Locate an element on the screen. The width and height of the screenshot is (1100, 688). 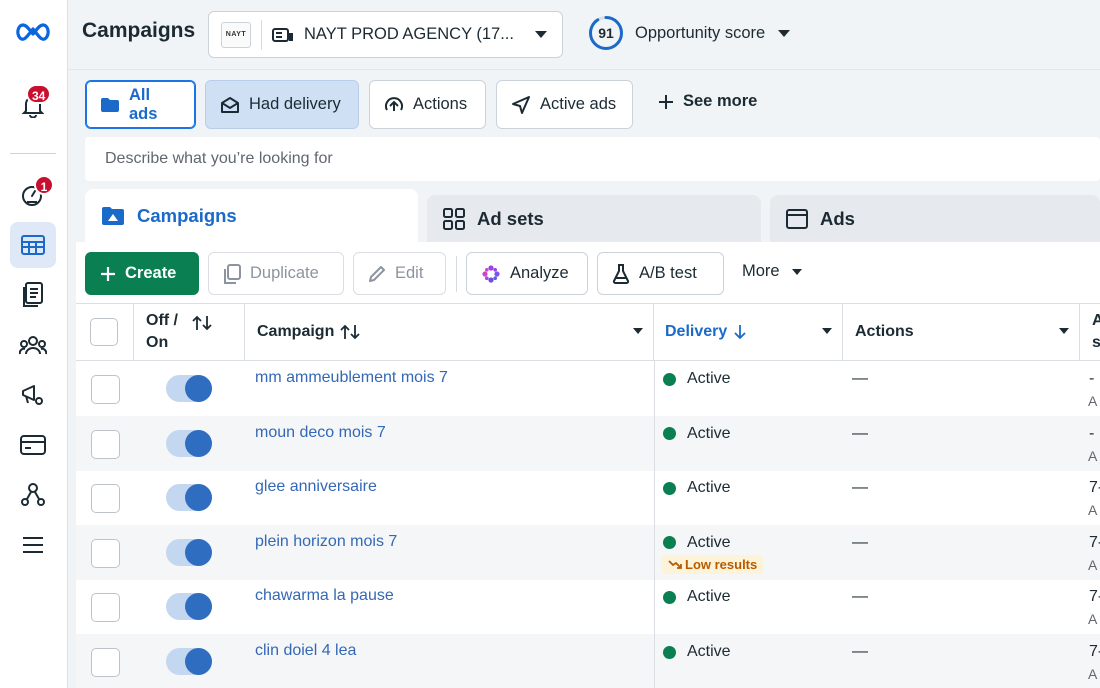
audiences-icon is located at coordinates (33, 345).